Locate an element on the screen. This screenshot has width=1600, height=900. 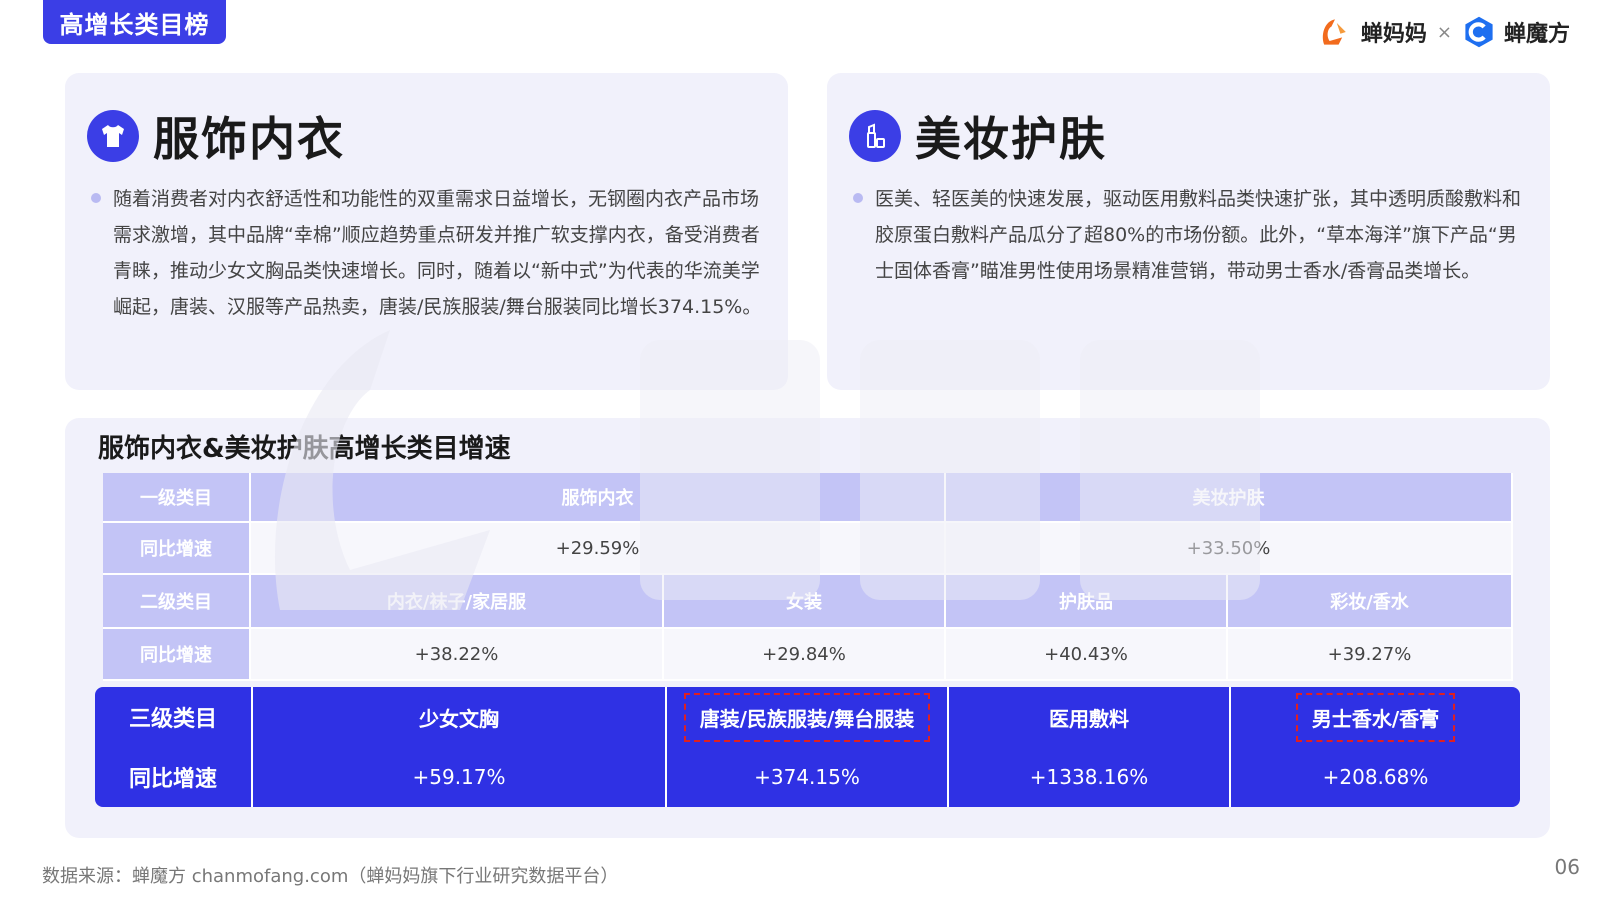
table-row: 同比增速 +38.22% +29.84% +40.43% +39.27% is located at coordinates (808, 655).